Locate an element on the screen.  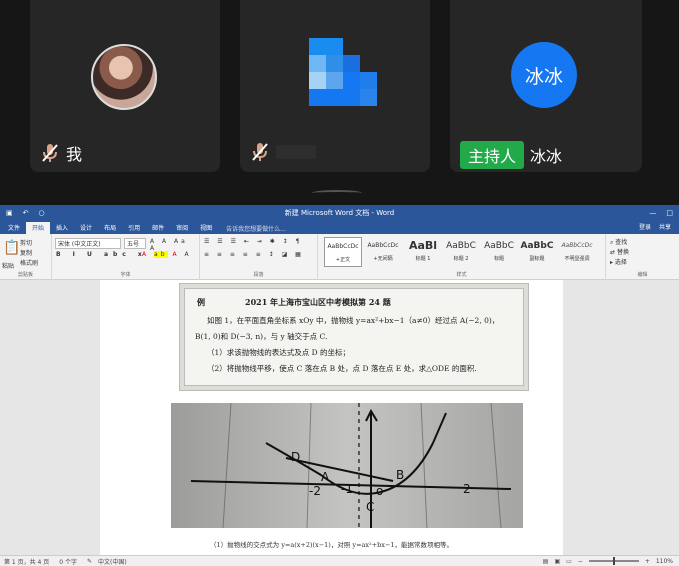
sign-in-link: 登录 is located at coordinates (645, 226).